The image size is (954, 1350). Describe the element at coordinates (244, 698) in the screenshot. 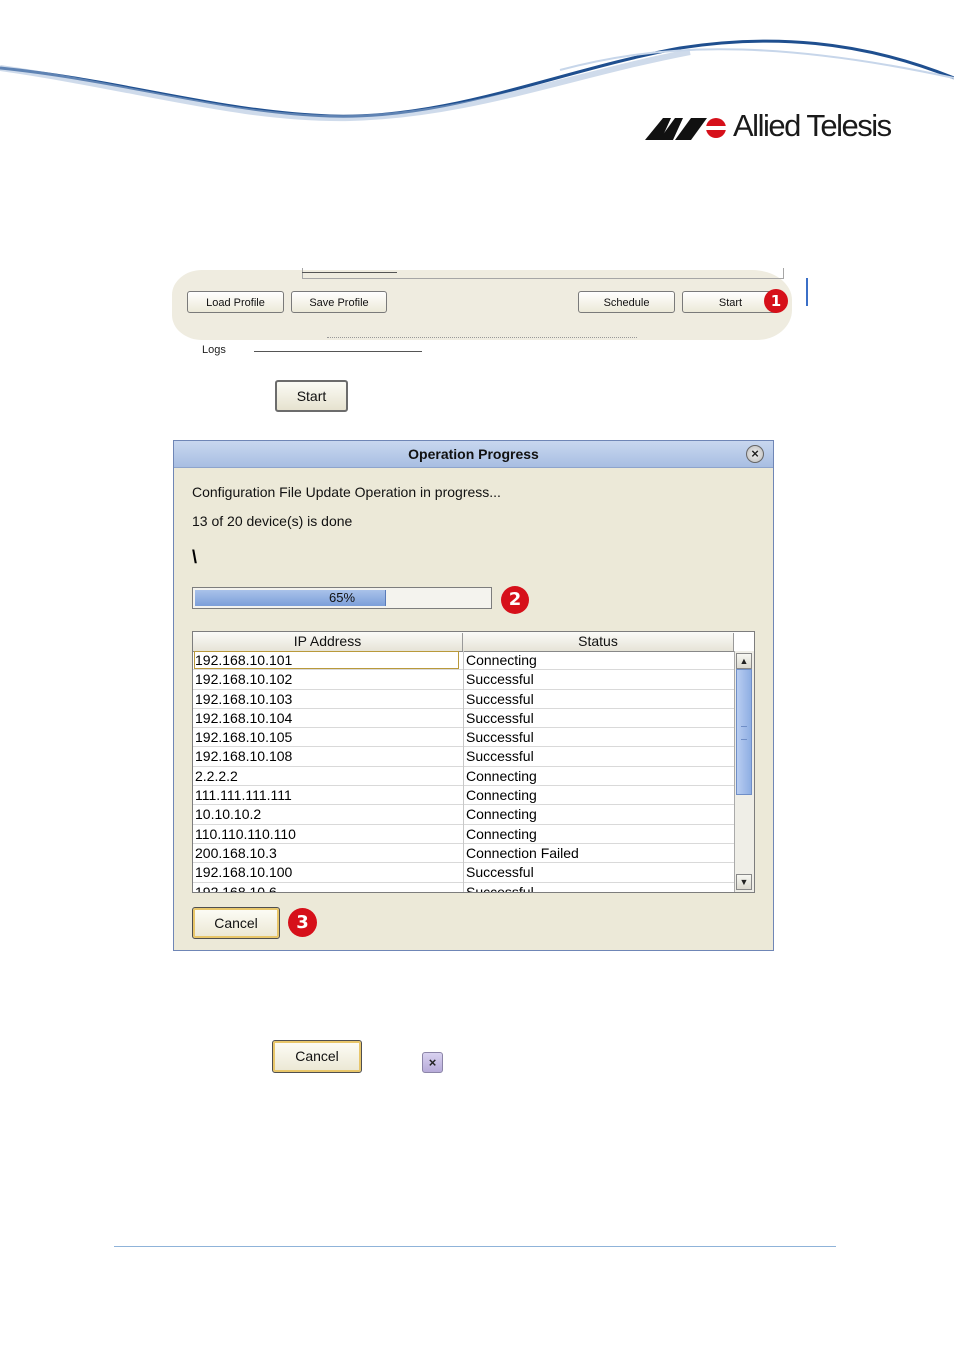

I see `ip-address-cell: 192.168.10.103` at that location.